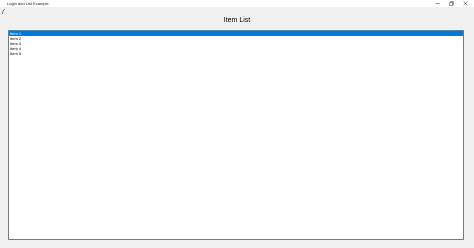 The image size is (474, 248). What do you see at coordinates (28, 3) in the screenshot?
I see `window-title: Login and List Example` at bounding box center [28, 3].